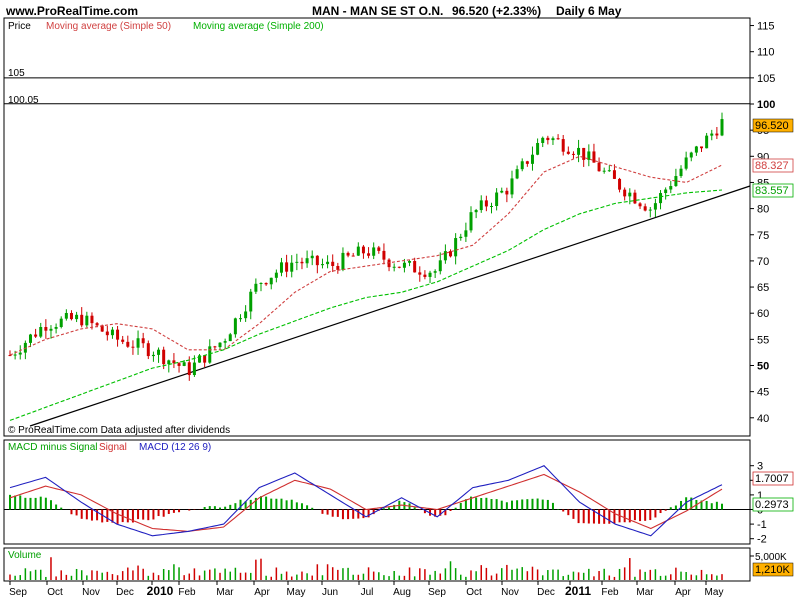  What do you see at coordinates (773, 504) in the screenshot?
I see `macd-diff-badge: 0.2973` at bounding box center [773, 504].